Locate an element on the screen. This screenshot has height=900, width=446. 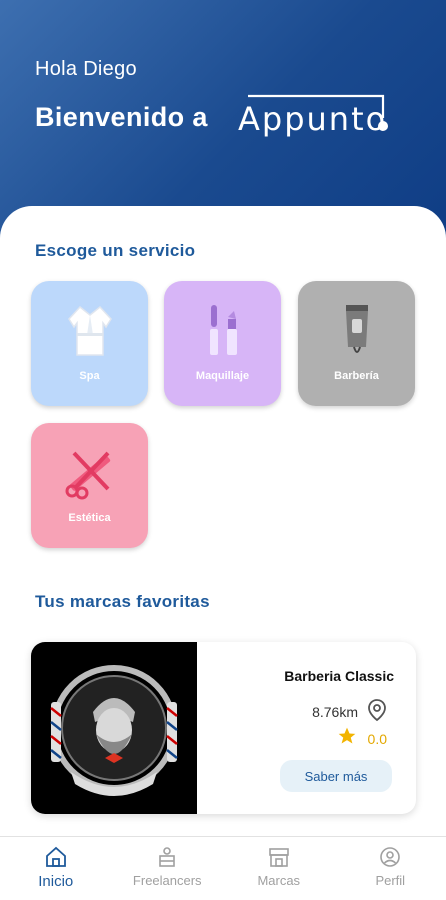
services-title: Escoge un servicio is located at coordinates (115, 250).